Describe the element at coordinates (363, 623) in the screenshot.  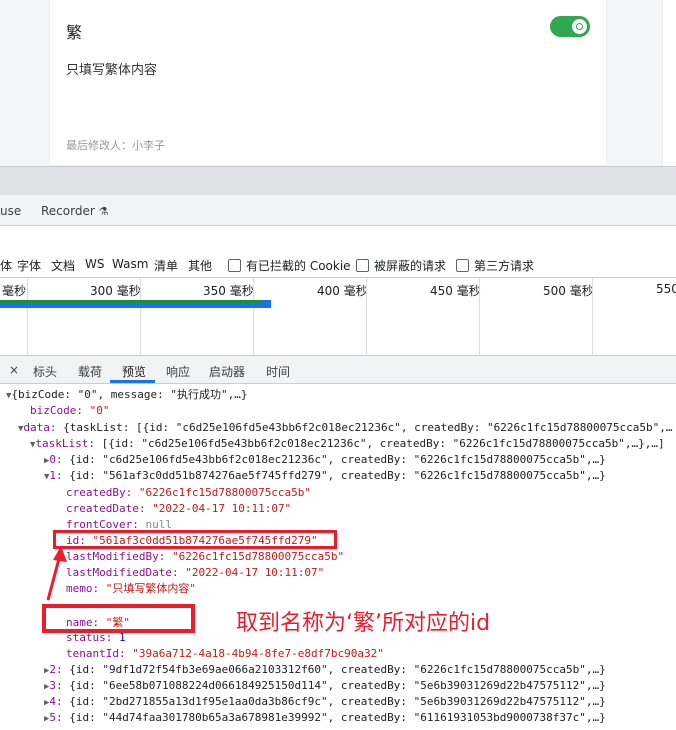
I see `annotation-note: 取到名称为‘繁’所对应的id` at that location.